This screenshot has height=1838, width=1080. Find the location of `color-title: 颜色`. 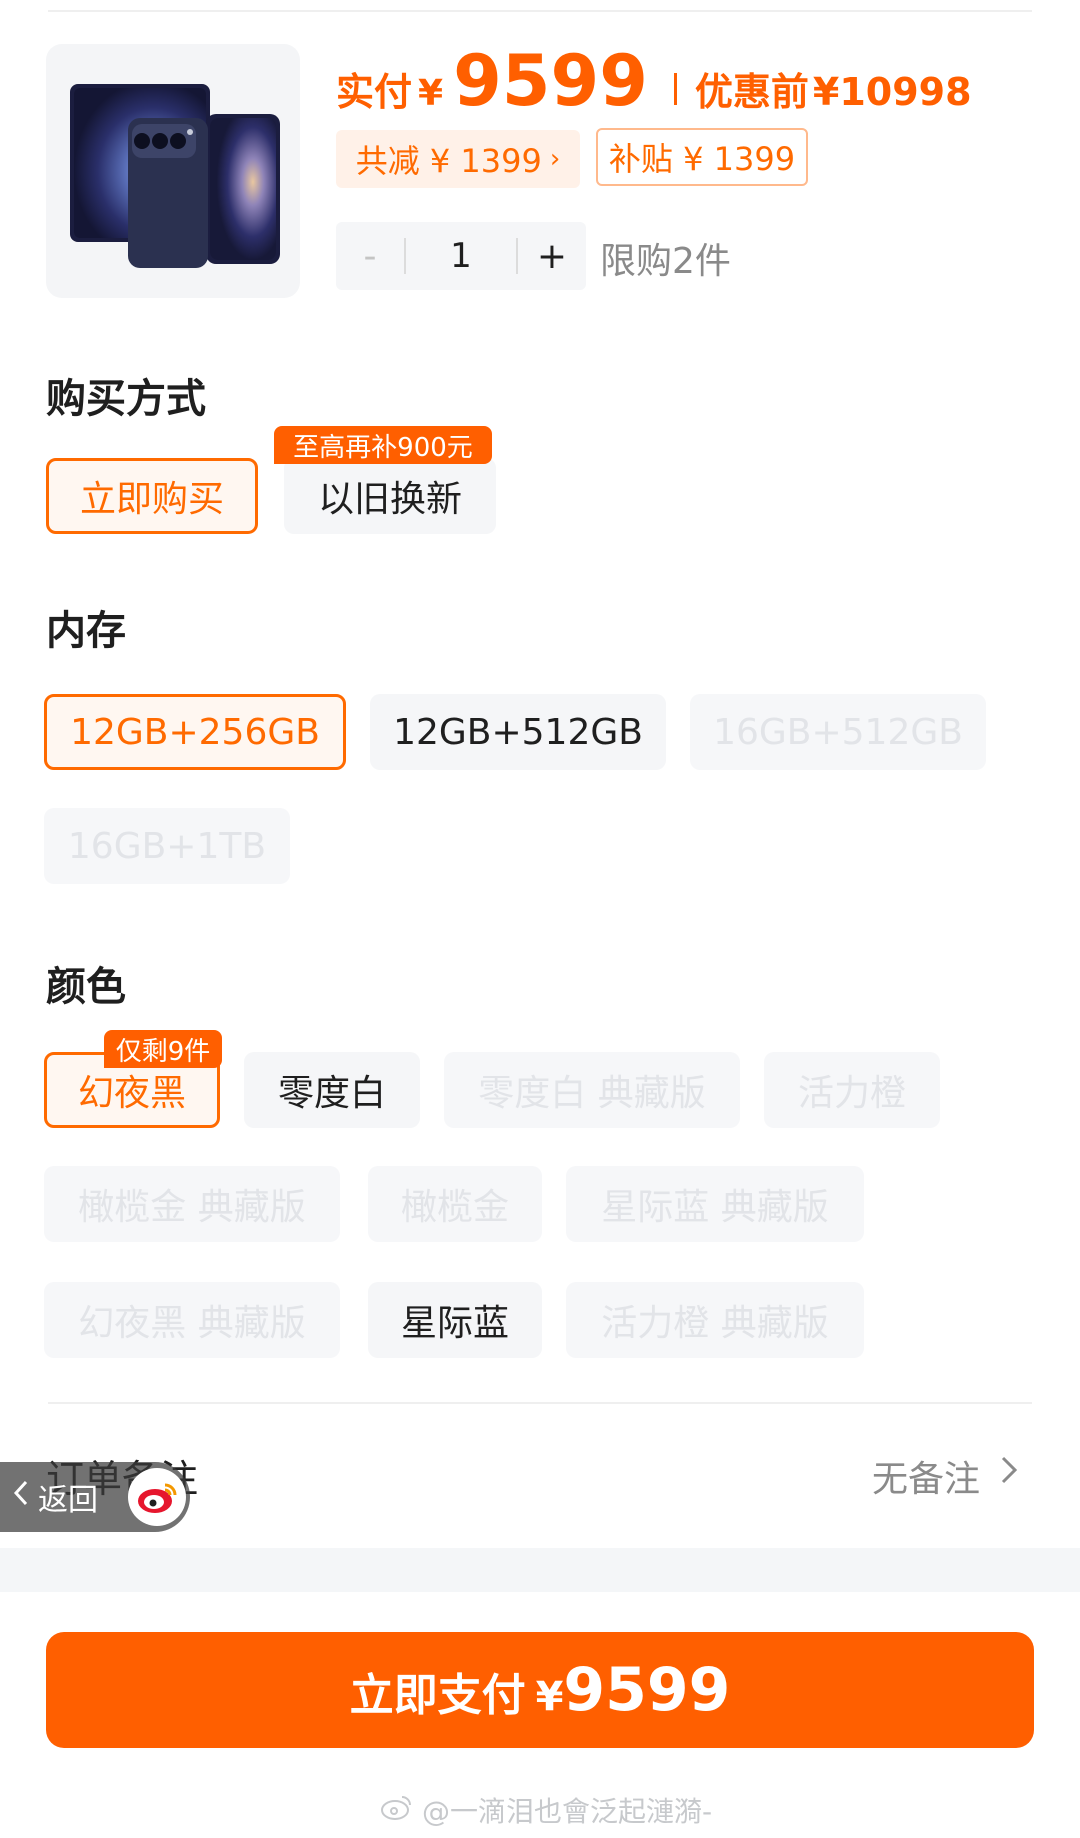

color-title: 颜色 is located at coordinates (86, 987).